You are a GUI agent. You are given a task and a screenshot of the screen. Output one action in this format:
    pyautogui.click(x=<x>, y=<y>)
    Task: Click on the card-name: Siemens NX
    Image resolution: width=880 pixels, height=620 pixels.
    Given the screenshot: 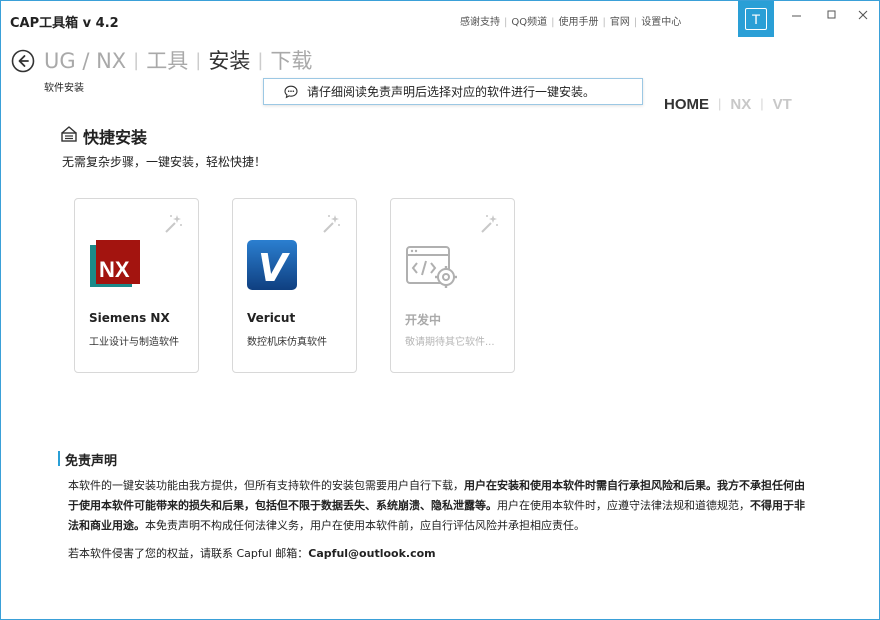 What is the action you would take?
    pyautogui.click(x=129, y=318)
    